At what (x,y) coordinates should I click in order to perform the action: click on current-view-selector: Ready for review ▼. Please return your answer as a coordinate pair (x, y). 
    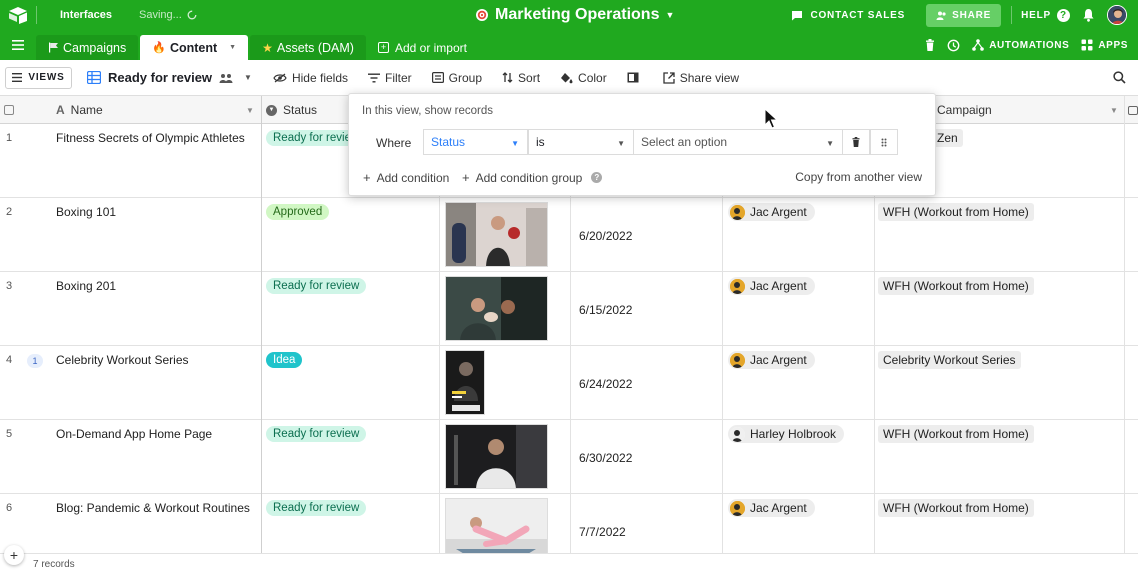
    Looking at the image, I should click on (169, 77).